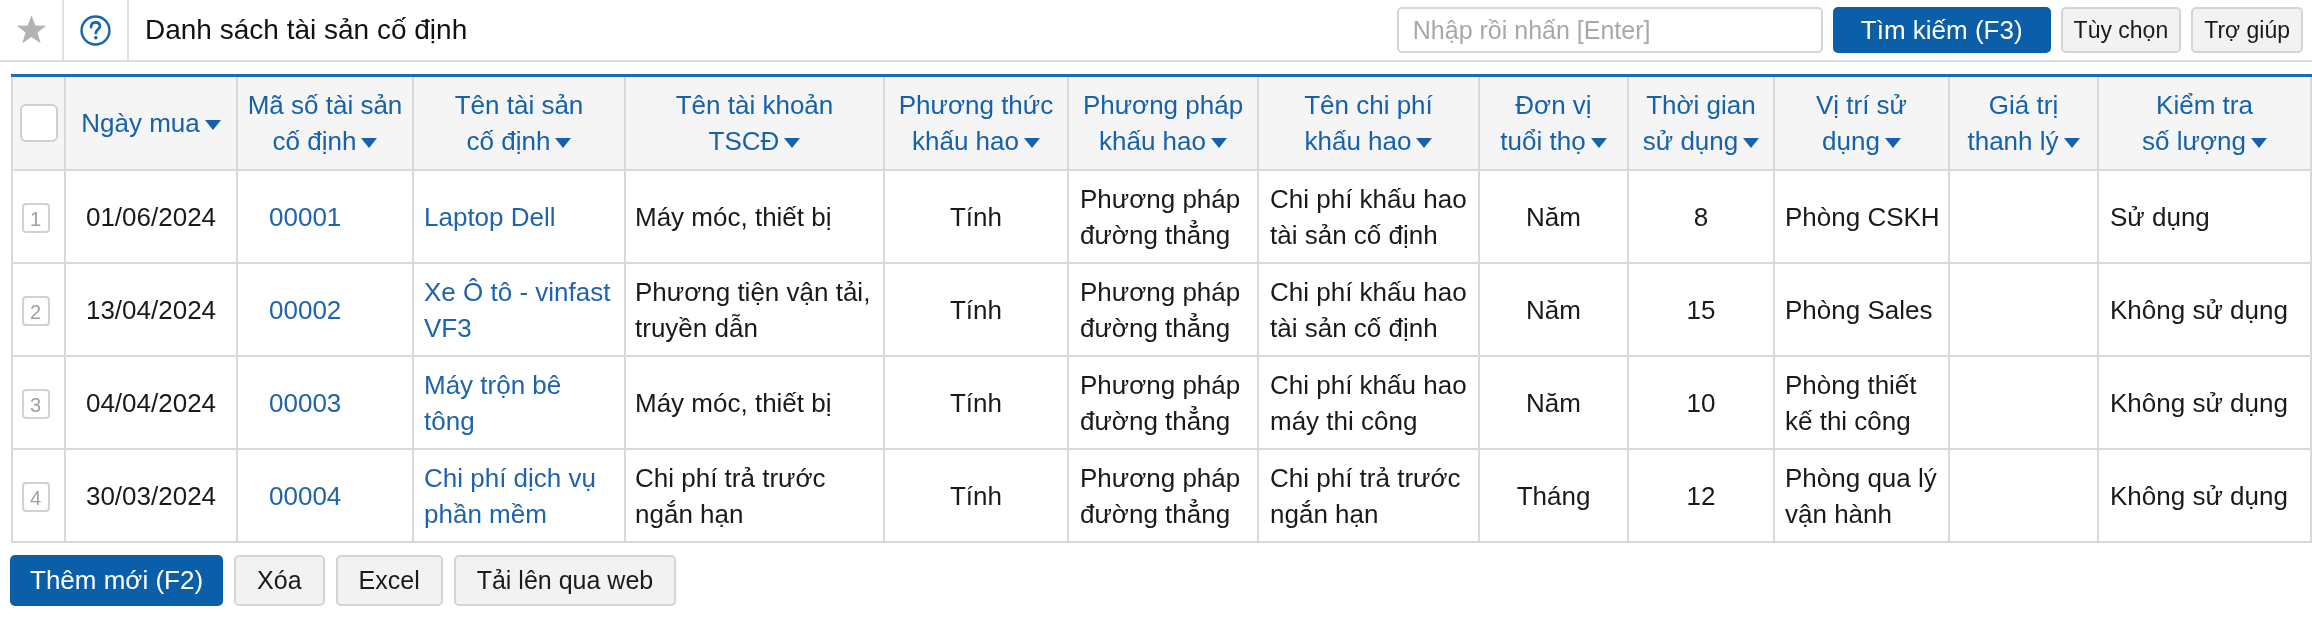 This screenshot has width=2312, height=618. I want to click on column-header: Thời gian sử dụng, so click(1701, 122).